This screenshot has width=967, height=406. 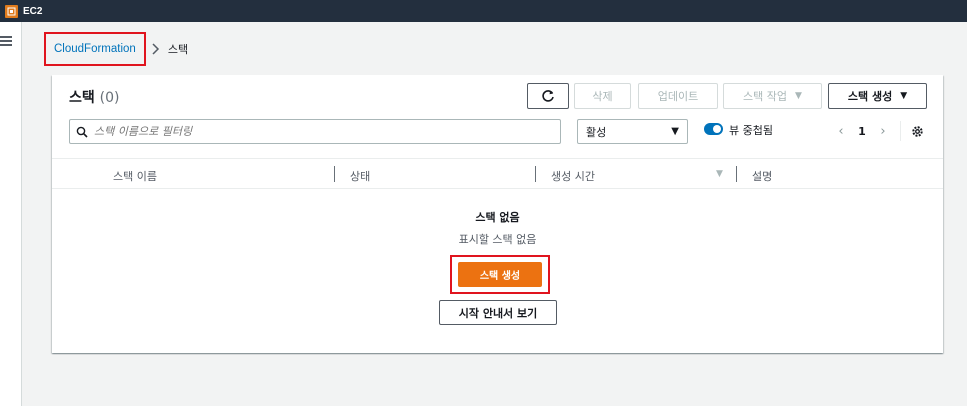 What do you see at coordinates (497, 217) in the screenshot?
I see `empty-state-title: 스택 없음` at bounding box center [497, 217].